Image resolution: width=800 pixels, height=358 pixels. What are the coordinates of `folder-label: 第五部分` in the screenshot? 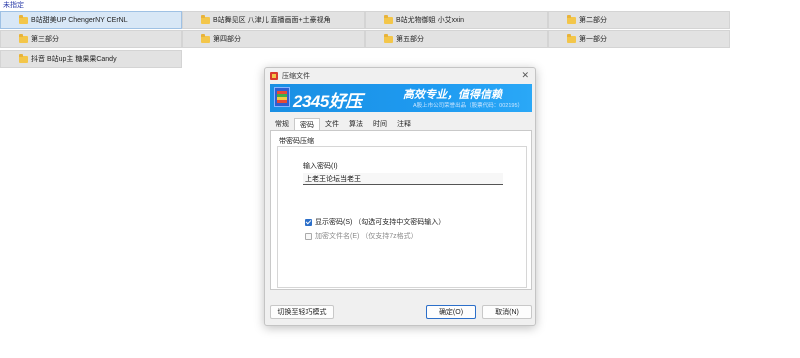 It's located at (410, 39).